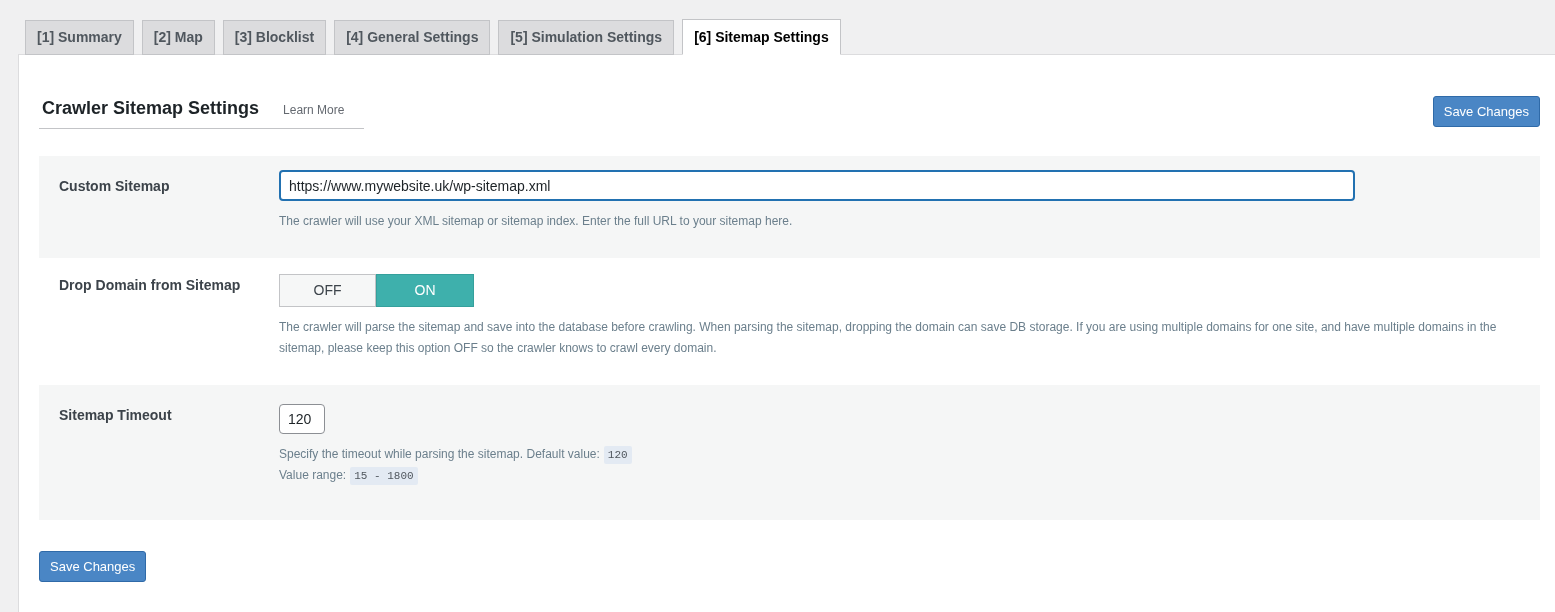 This screenshot has width=1555, height=612. I want to click on timeout-field: 120, so click(302, 419).